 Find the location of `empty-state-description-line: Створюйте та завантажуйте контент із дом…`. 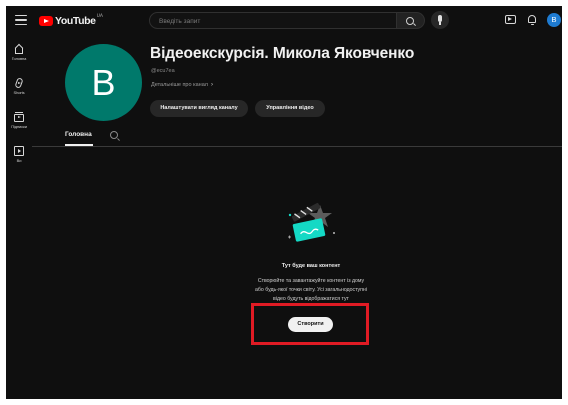

empty-state-description-line: Створюйте та завантажуйте контент із дом… is located at coordinates (311, 281).